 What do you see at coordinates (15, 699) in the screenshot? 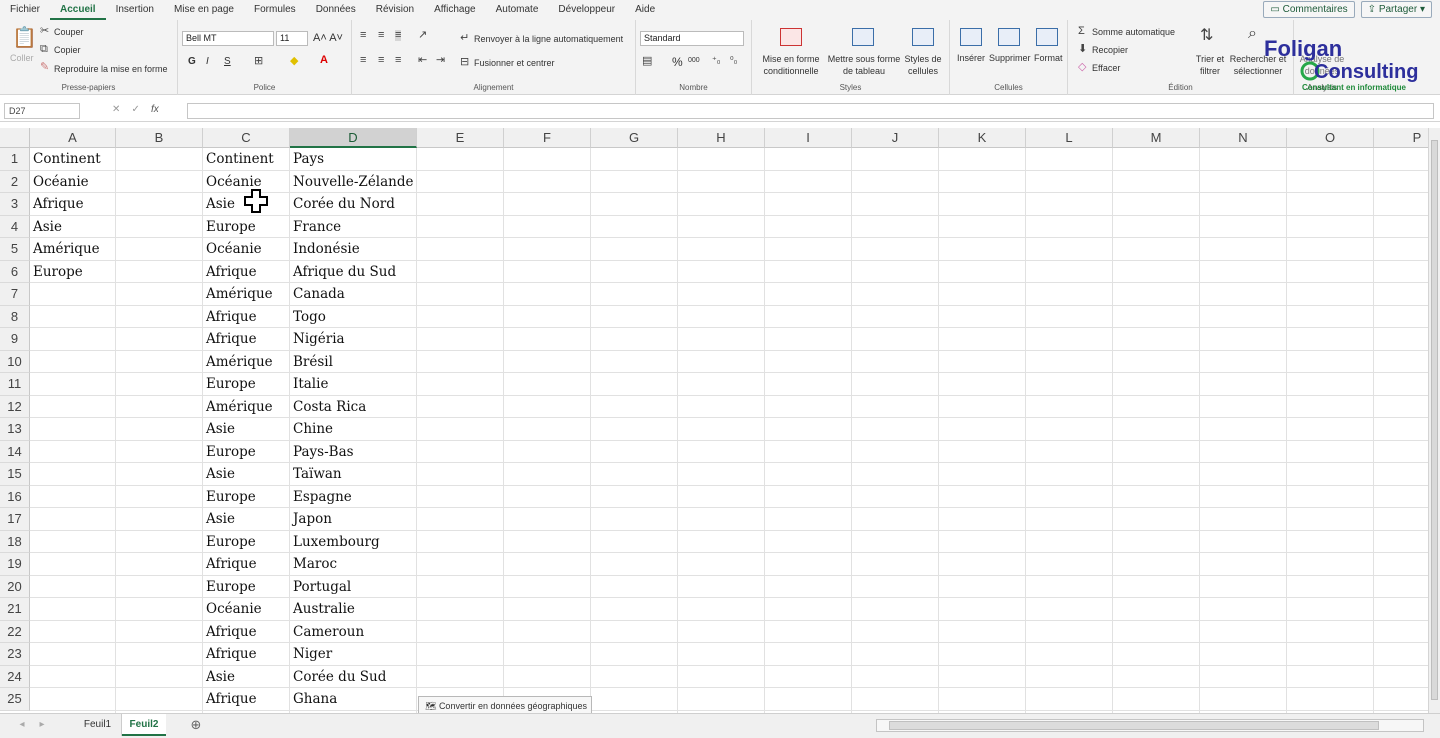
I see `row-header-25: 25` at bounding box center [15, 699].